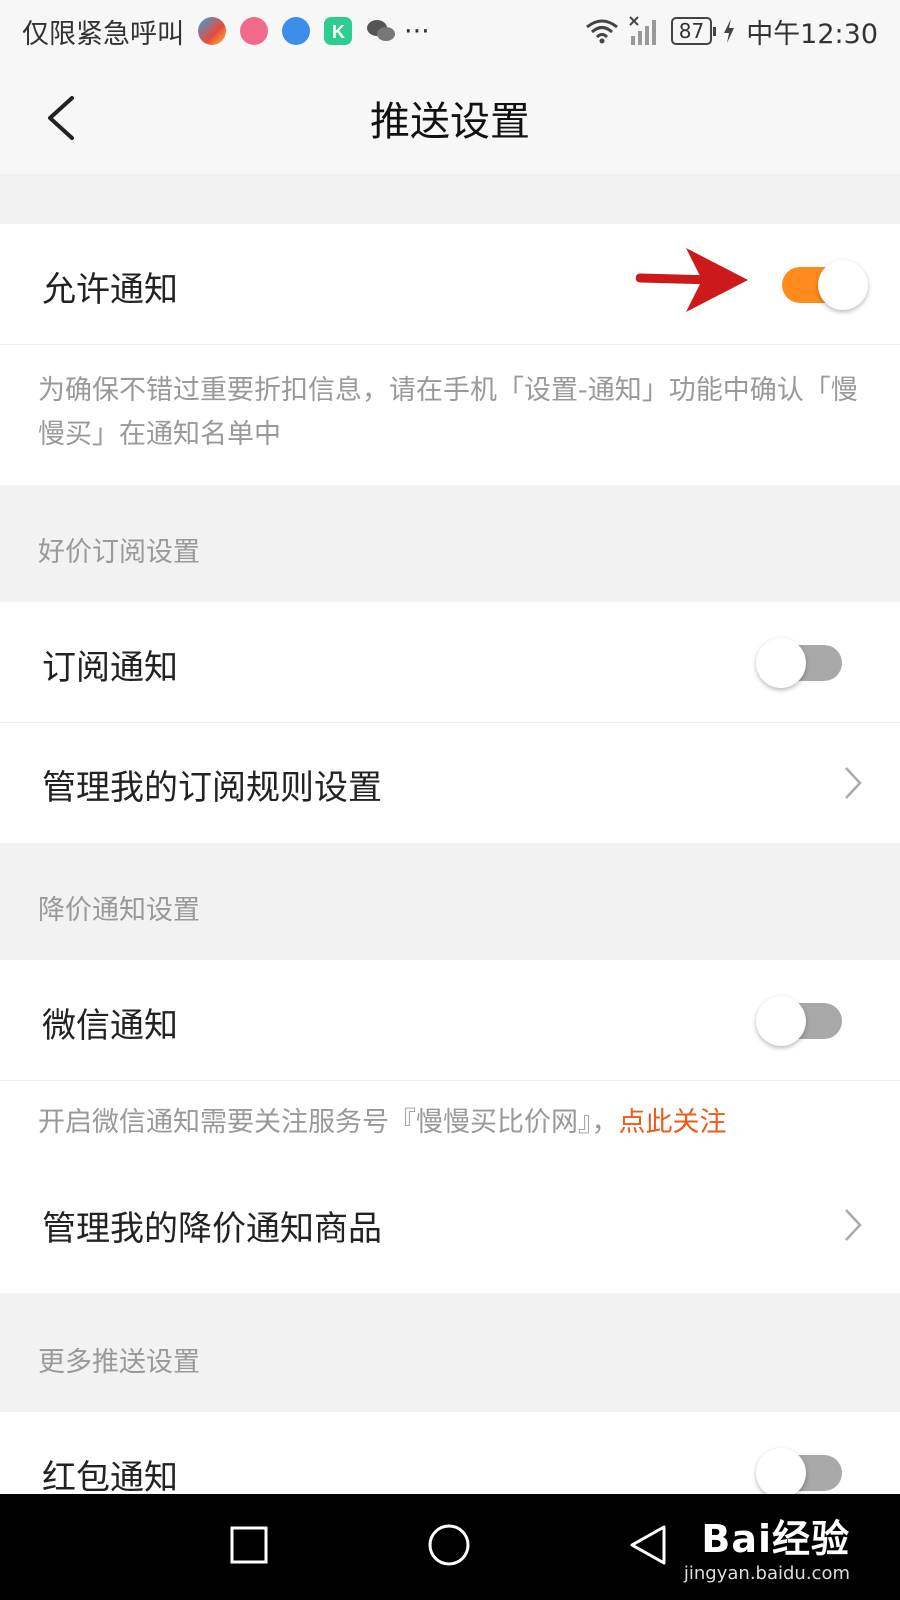 The height and width of the screenshot is (1600, 900). Describe the element at coordinates (119, 1362) in the screenshot. I see `section-title-more: 更多推送设置` at that location.